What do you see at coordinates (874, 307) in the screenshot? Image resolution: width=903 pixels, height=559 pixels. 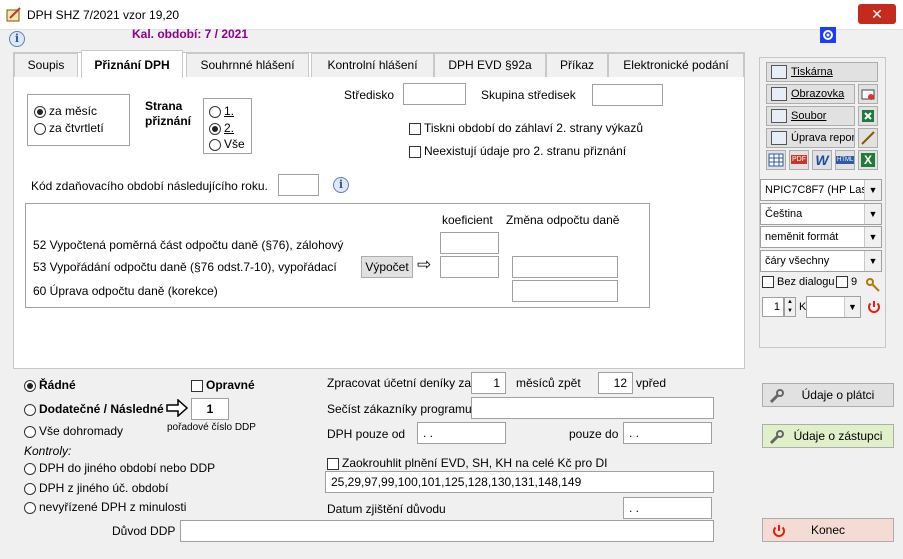 I see `power-icon` at bounding box center [874, 307].